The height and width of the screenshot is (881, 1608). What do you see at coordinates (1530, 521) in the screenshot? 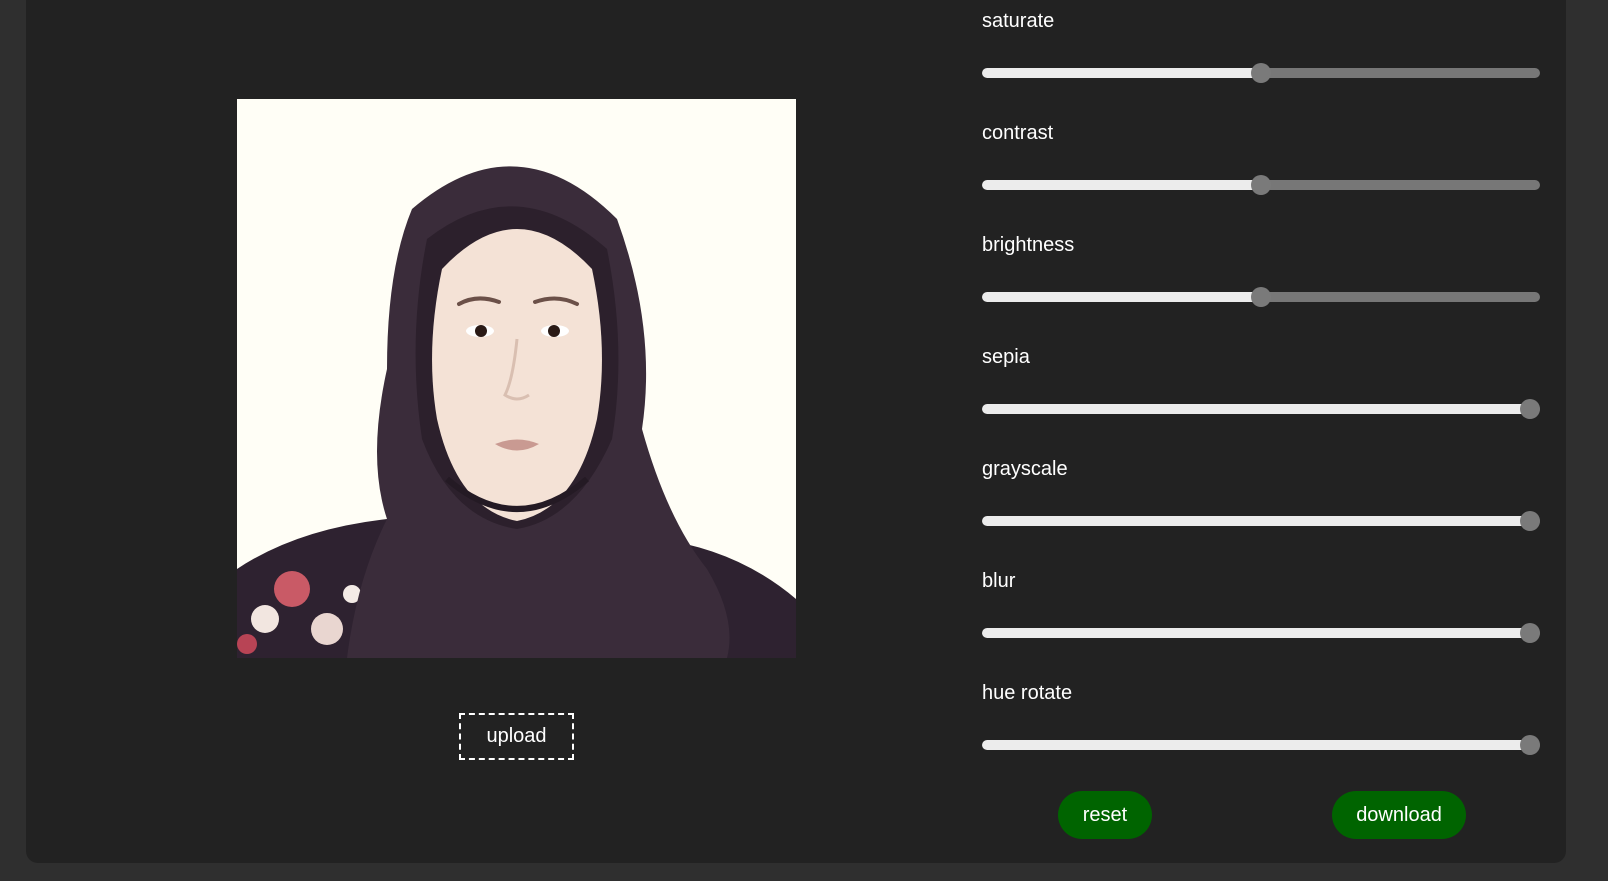
I see `grayscale-slider-thumb` at bounding box center [1530, 521].